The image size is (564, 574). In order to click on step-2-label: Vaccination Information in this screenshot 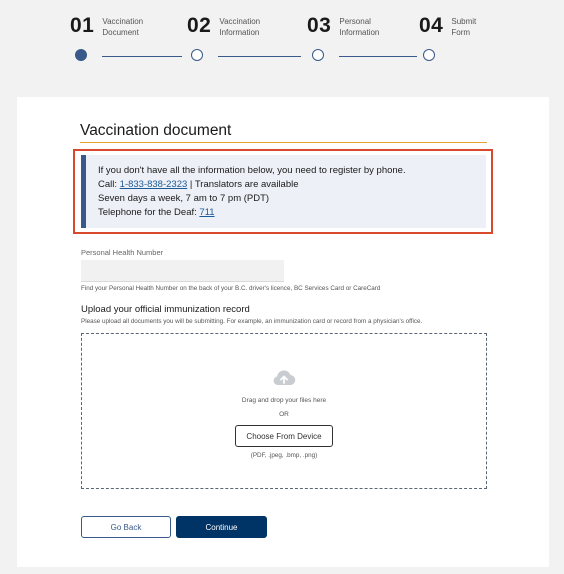, I will do `click(249, 27)`.